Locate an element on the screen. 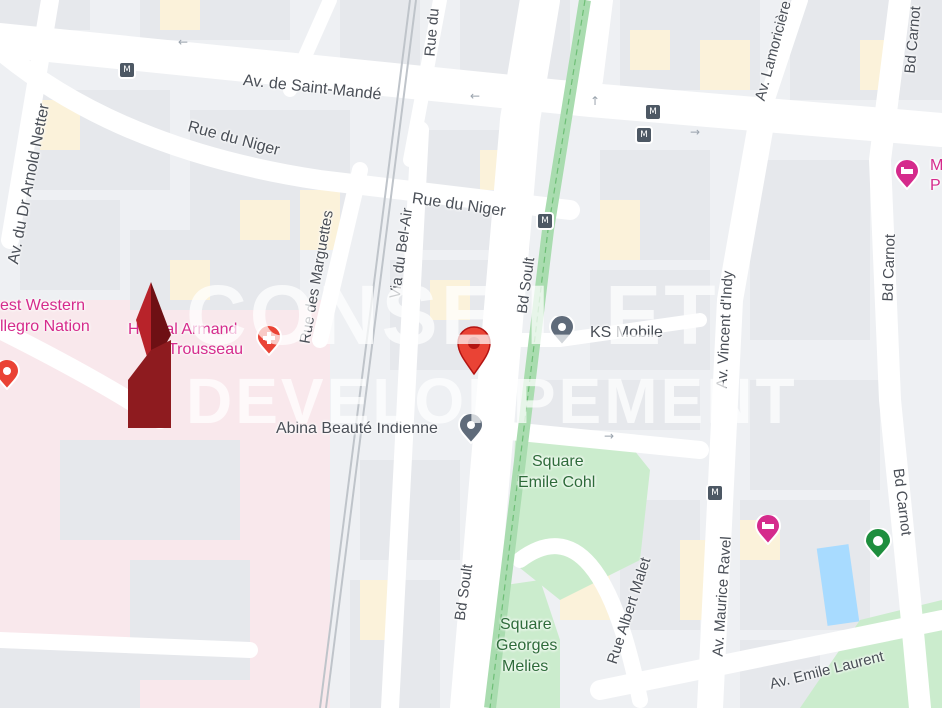 This screenshot has height=708, width=942. shop-label-ks-mobile: KS Mobile is located at coordinates (626, 333).